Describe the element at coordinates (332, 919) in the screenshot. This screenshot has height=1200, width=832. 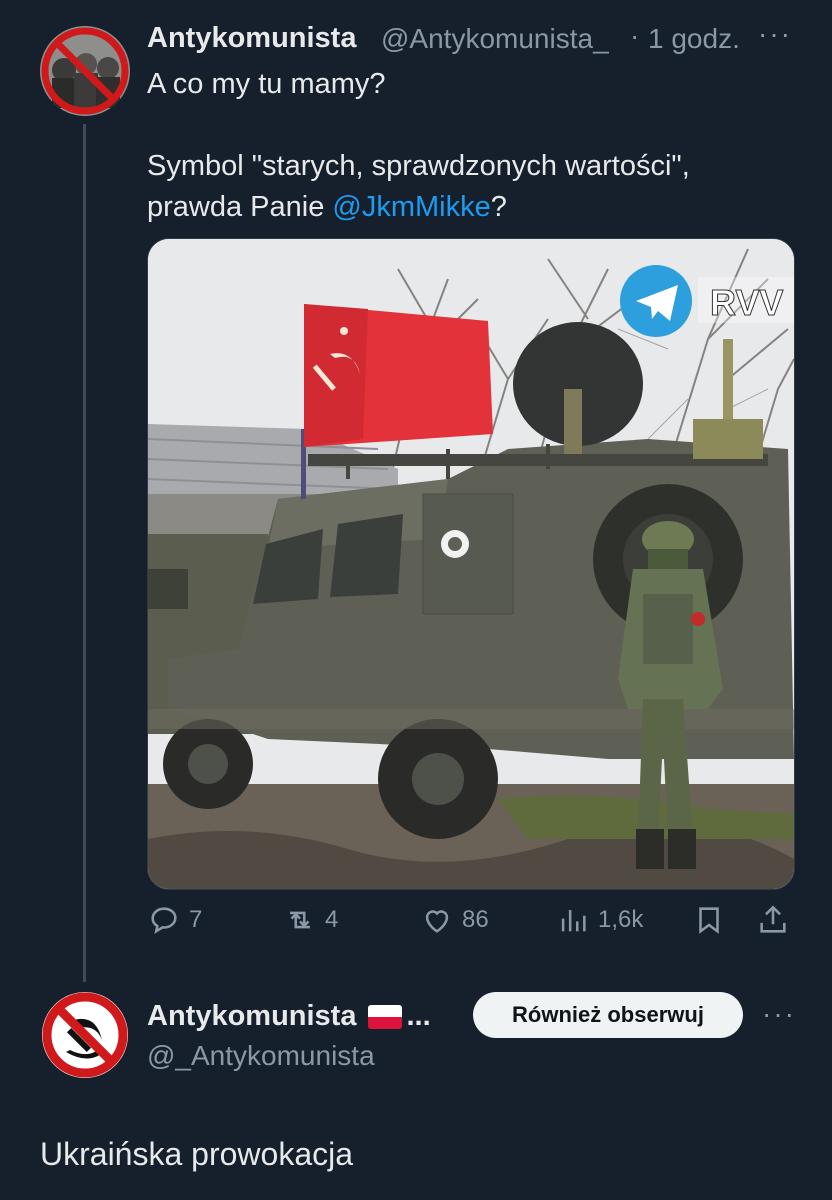
I see `retweet-count: 4` at that location.